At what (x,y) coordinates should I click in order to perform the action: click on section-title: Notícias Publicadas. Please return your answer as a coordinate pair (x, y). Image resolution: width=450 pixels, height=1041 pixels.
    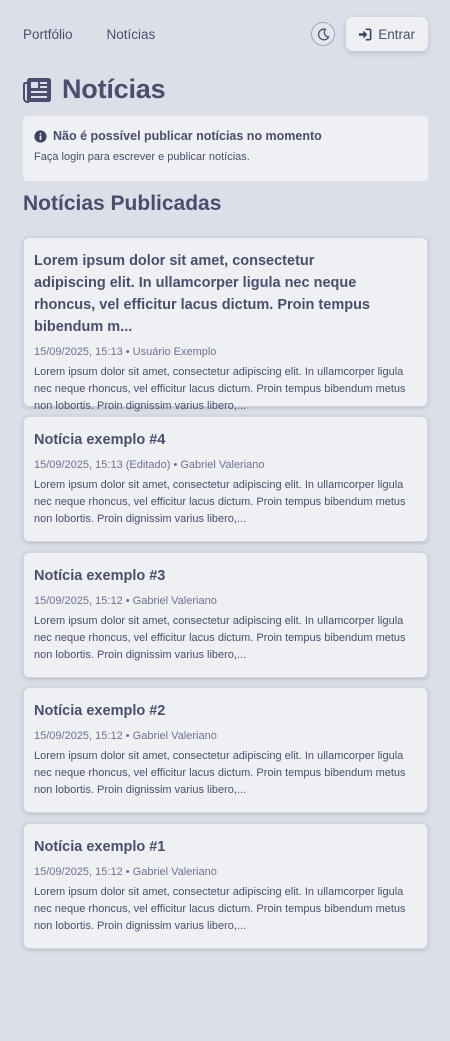
    Looking at the image, I should click on (122, 203).